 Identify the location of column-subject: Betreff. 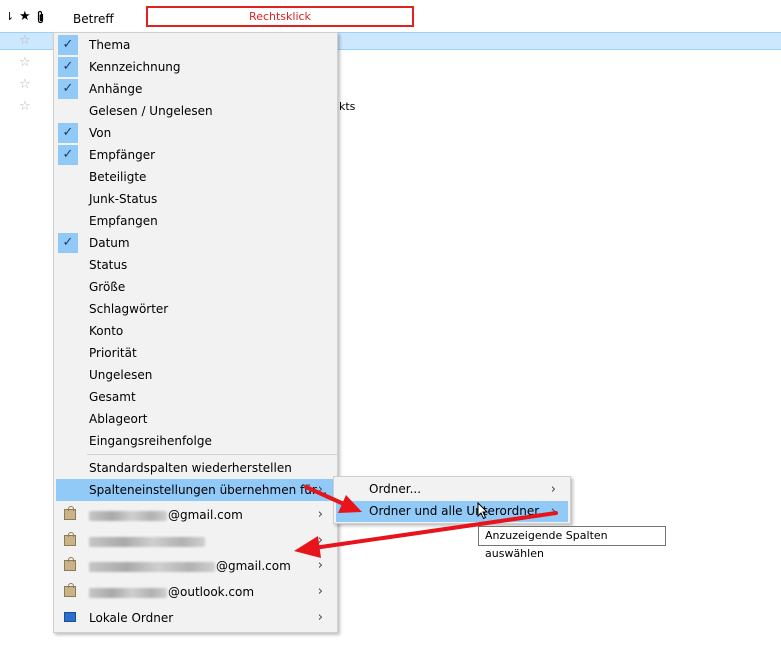
(93, 19).